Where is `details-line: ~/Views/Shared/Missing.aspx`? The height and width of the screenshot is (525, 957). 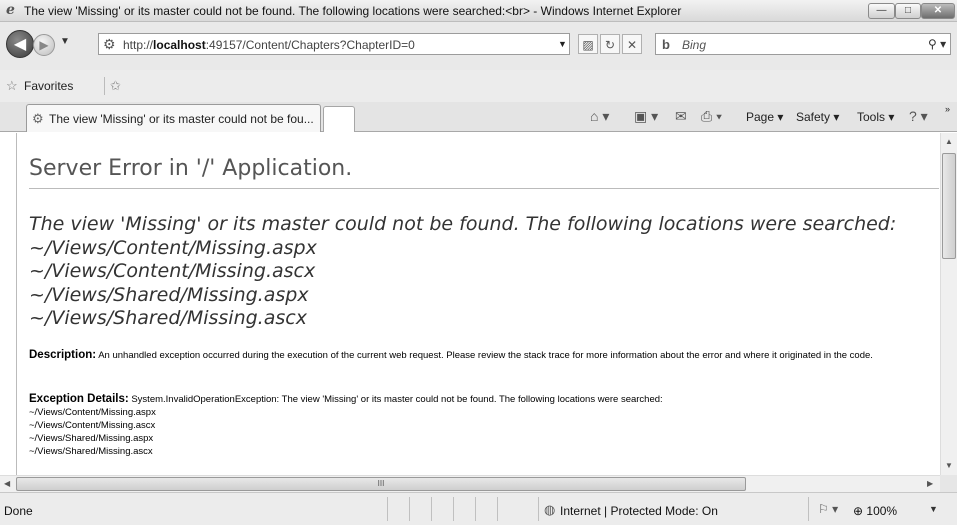 details-line: ~/Views/Shared/Missing.aspx is located at coordinates (91, 438).